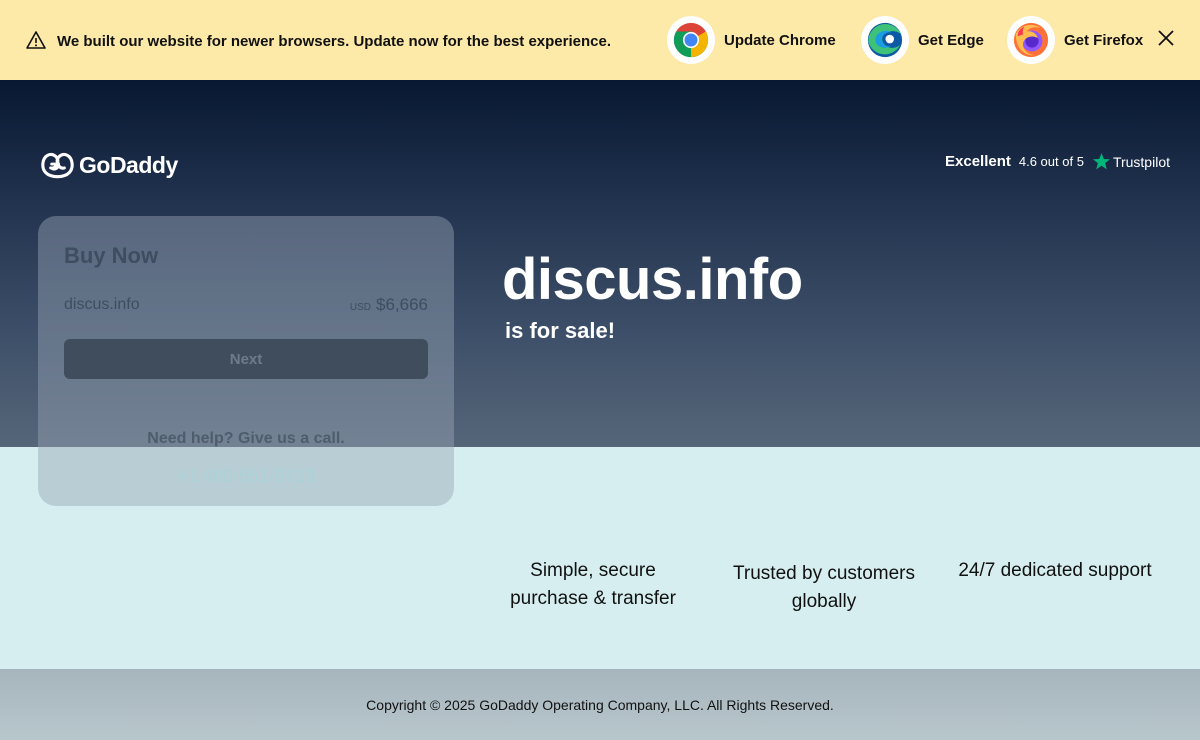 The width and height of the screenshot is (1200, 740). I want to click on get-firefox-label: Get Firefox, so click(1104, 40).